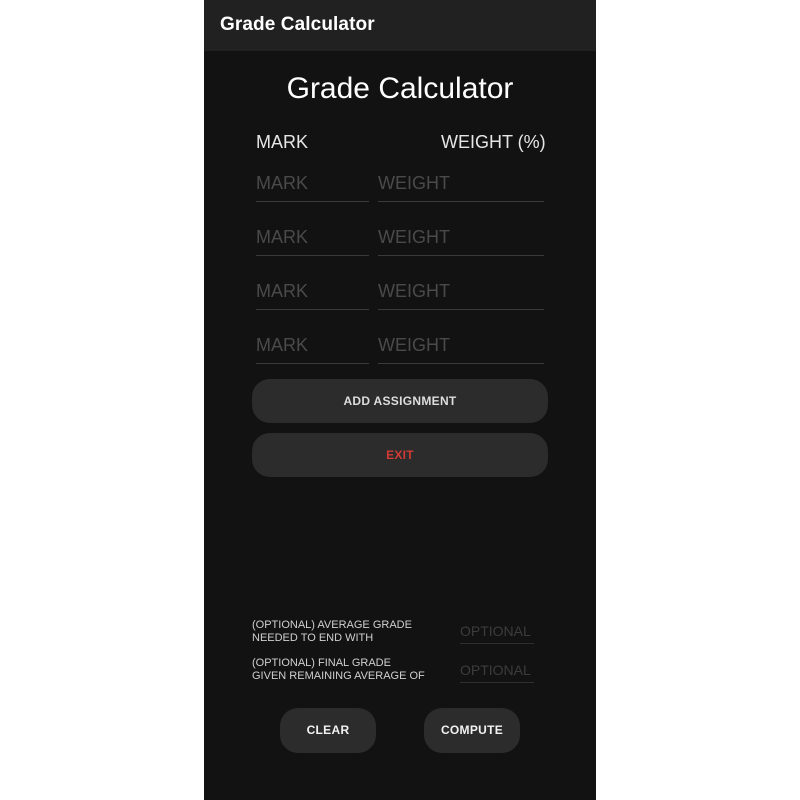  Describe the element at coordinates (400, 25) in the screenshot. I see `app-bar: Grade Calculator` at that location.